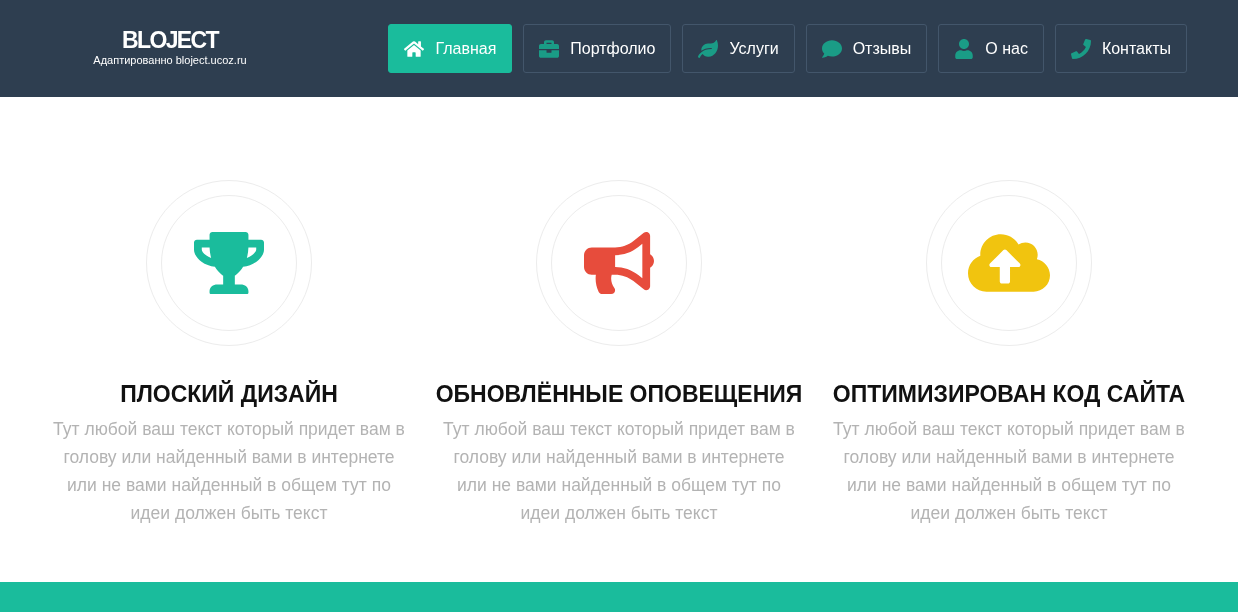 This screenshot has width=1238, height=612. Describe the element at coordinates (738, 48) in the screenshot. I see `nav-button: Услуги` at that location.